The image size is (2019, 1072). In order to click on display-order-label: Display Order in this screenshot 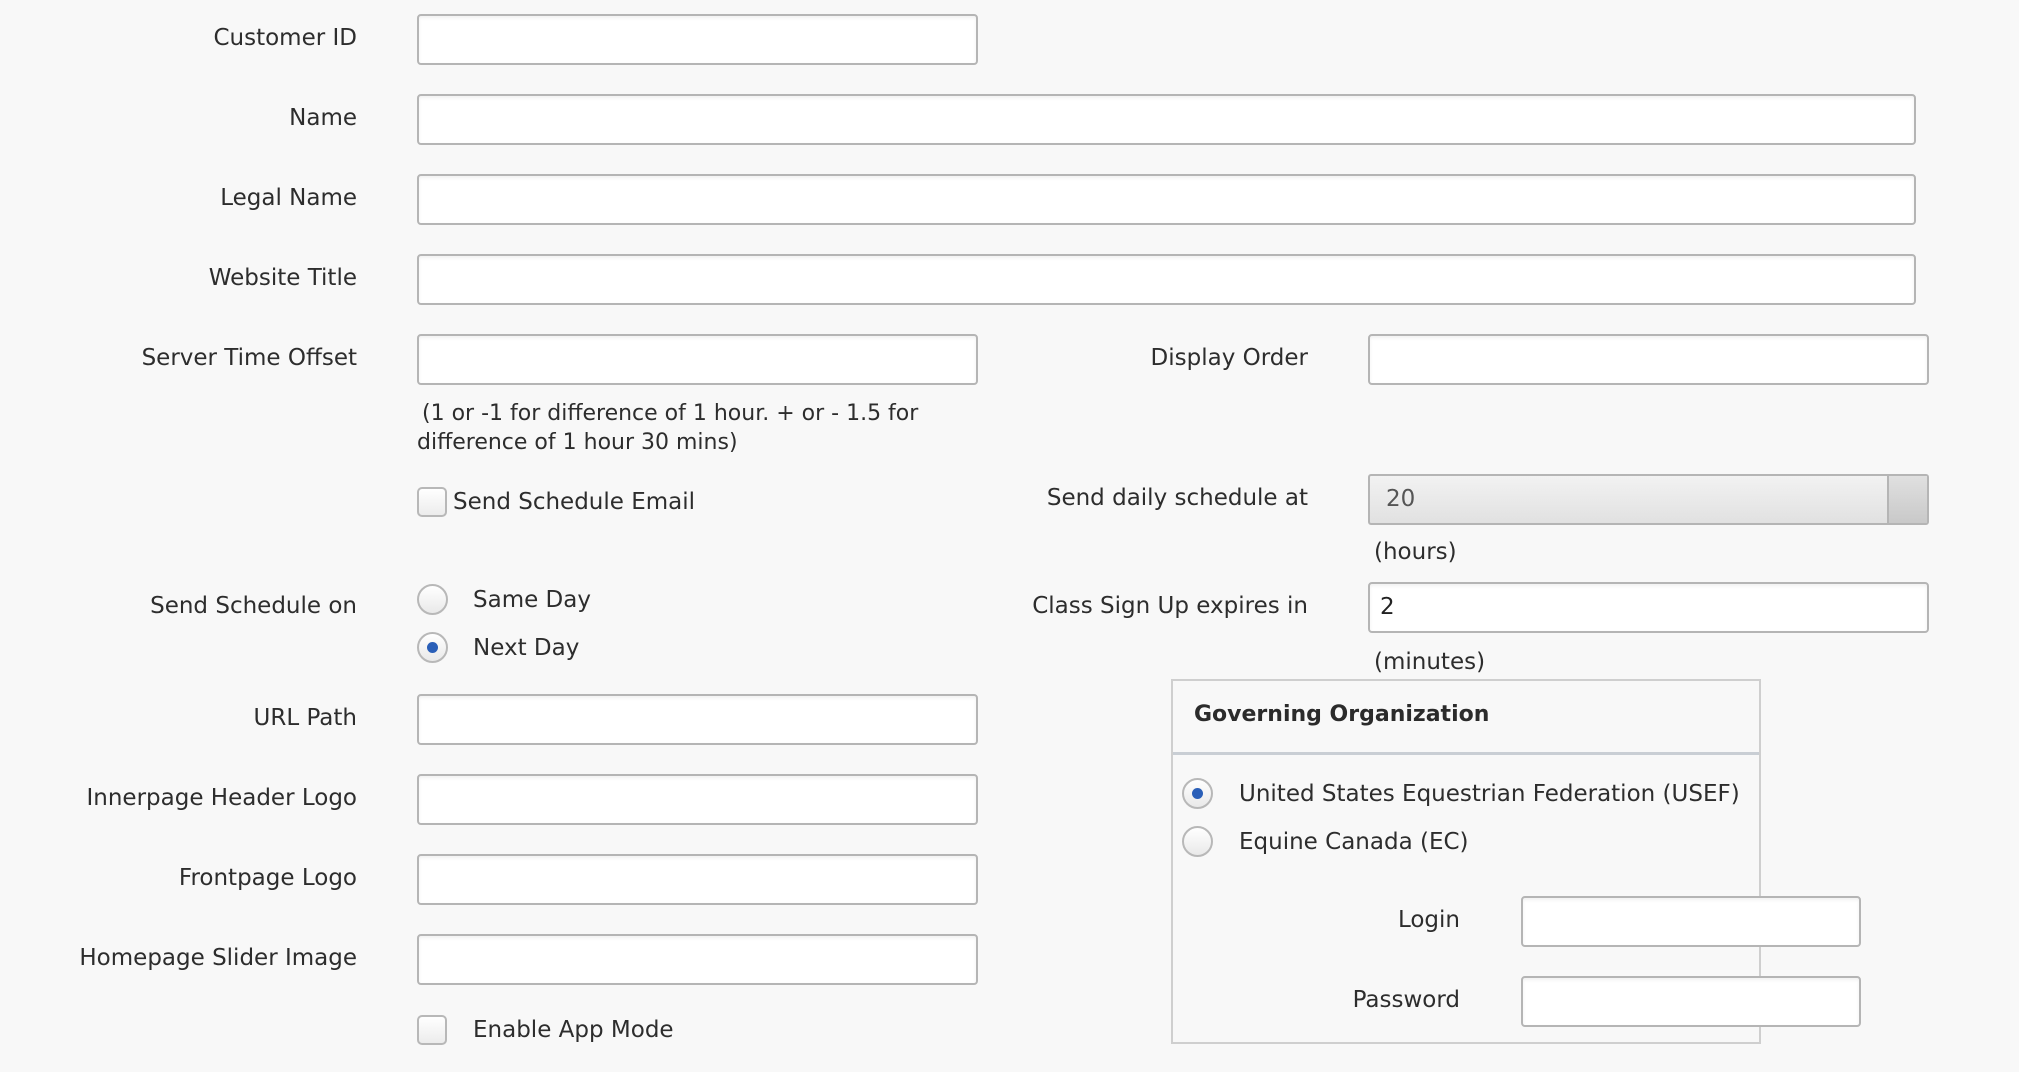, I will do `click(1229, 358)`.